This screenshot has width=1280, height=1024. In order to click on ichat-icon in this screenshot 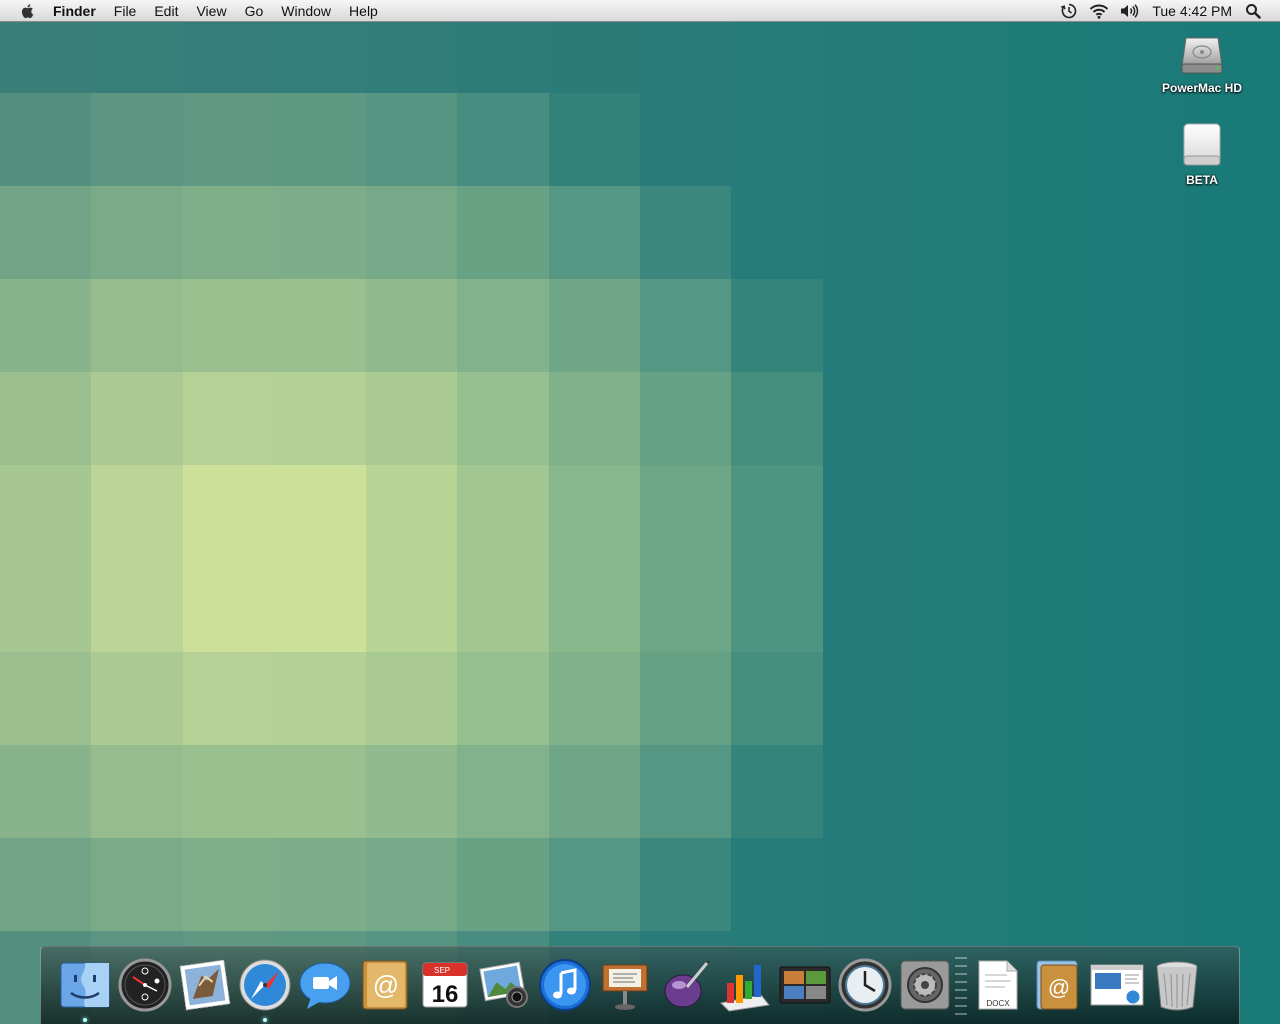, I will do `click(325, 985)`.